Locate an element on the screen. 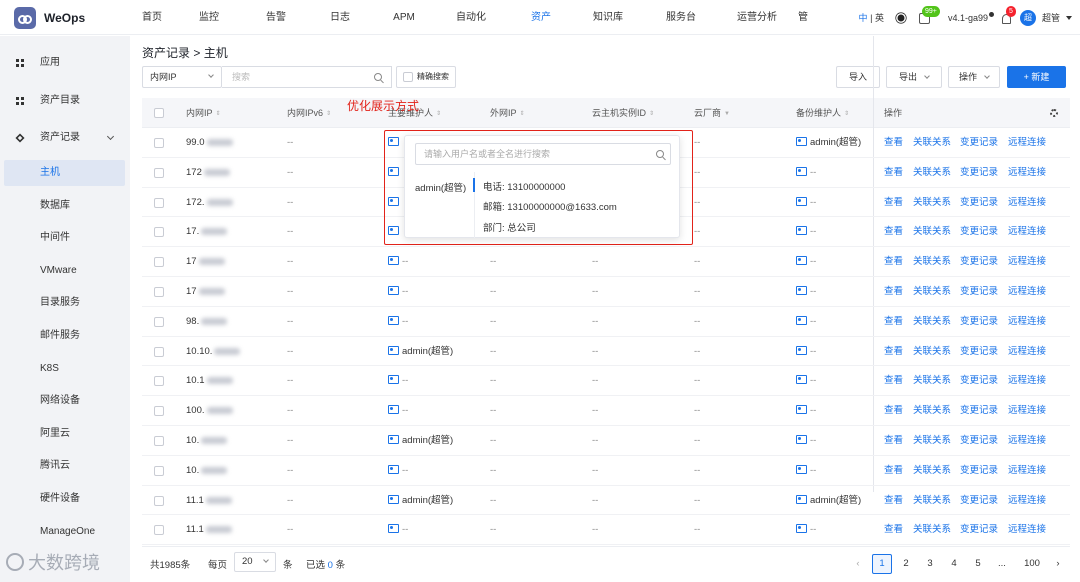 This screenshot has height=582, width=1080. sidebar-subitem: 硬件设备 is located at coordinates (64, 499).